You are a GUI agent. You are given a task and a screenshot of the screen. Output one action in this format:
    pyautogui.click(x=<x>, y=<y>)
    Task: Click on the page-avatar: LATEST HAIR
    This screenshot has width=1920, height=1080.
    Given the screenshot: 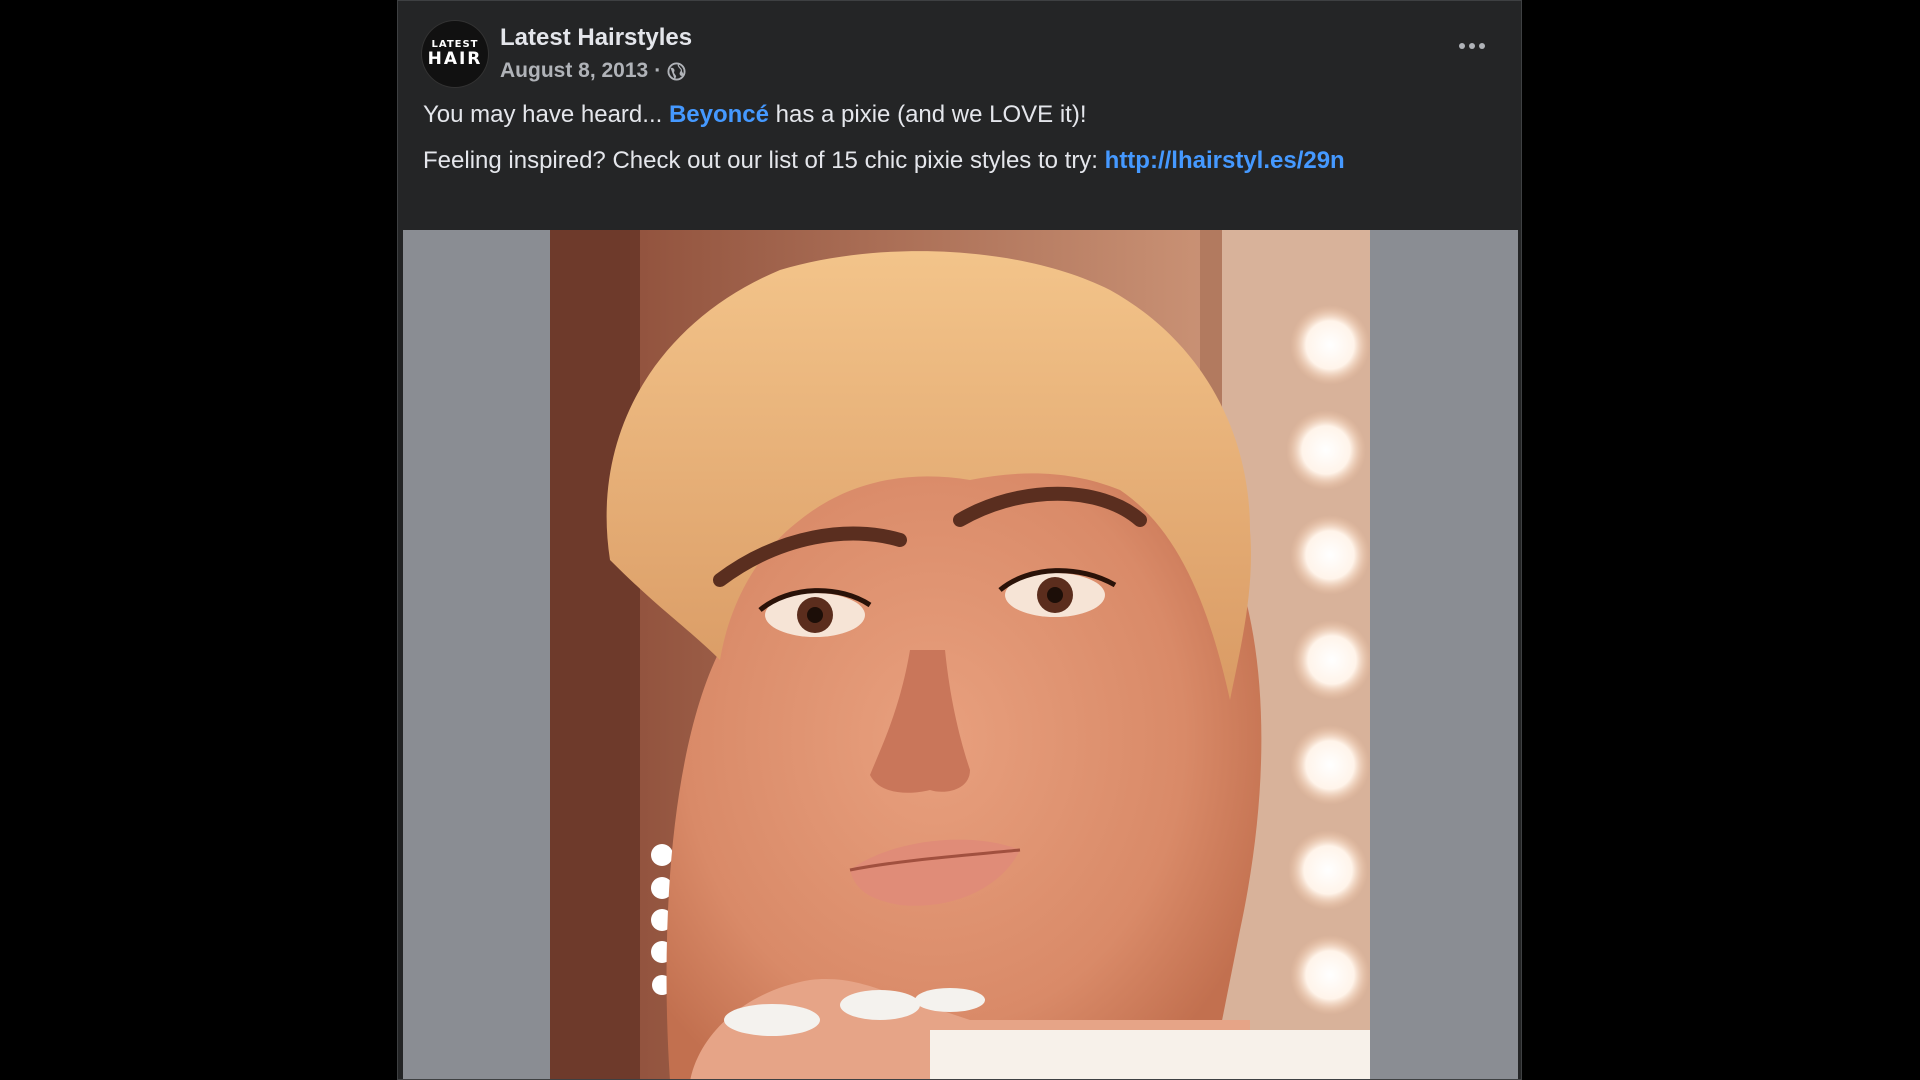 What is the action you would take?
    pyautogui.click(x=455, y=54)
    